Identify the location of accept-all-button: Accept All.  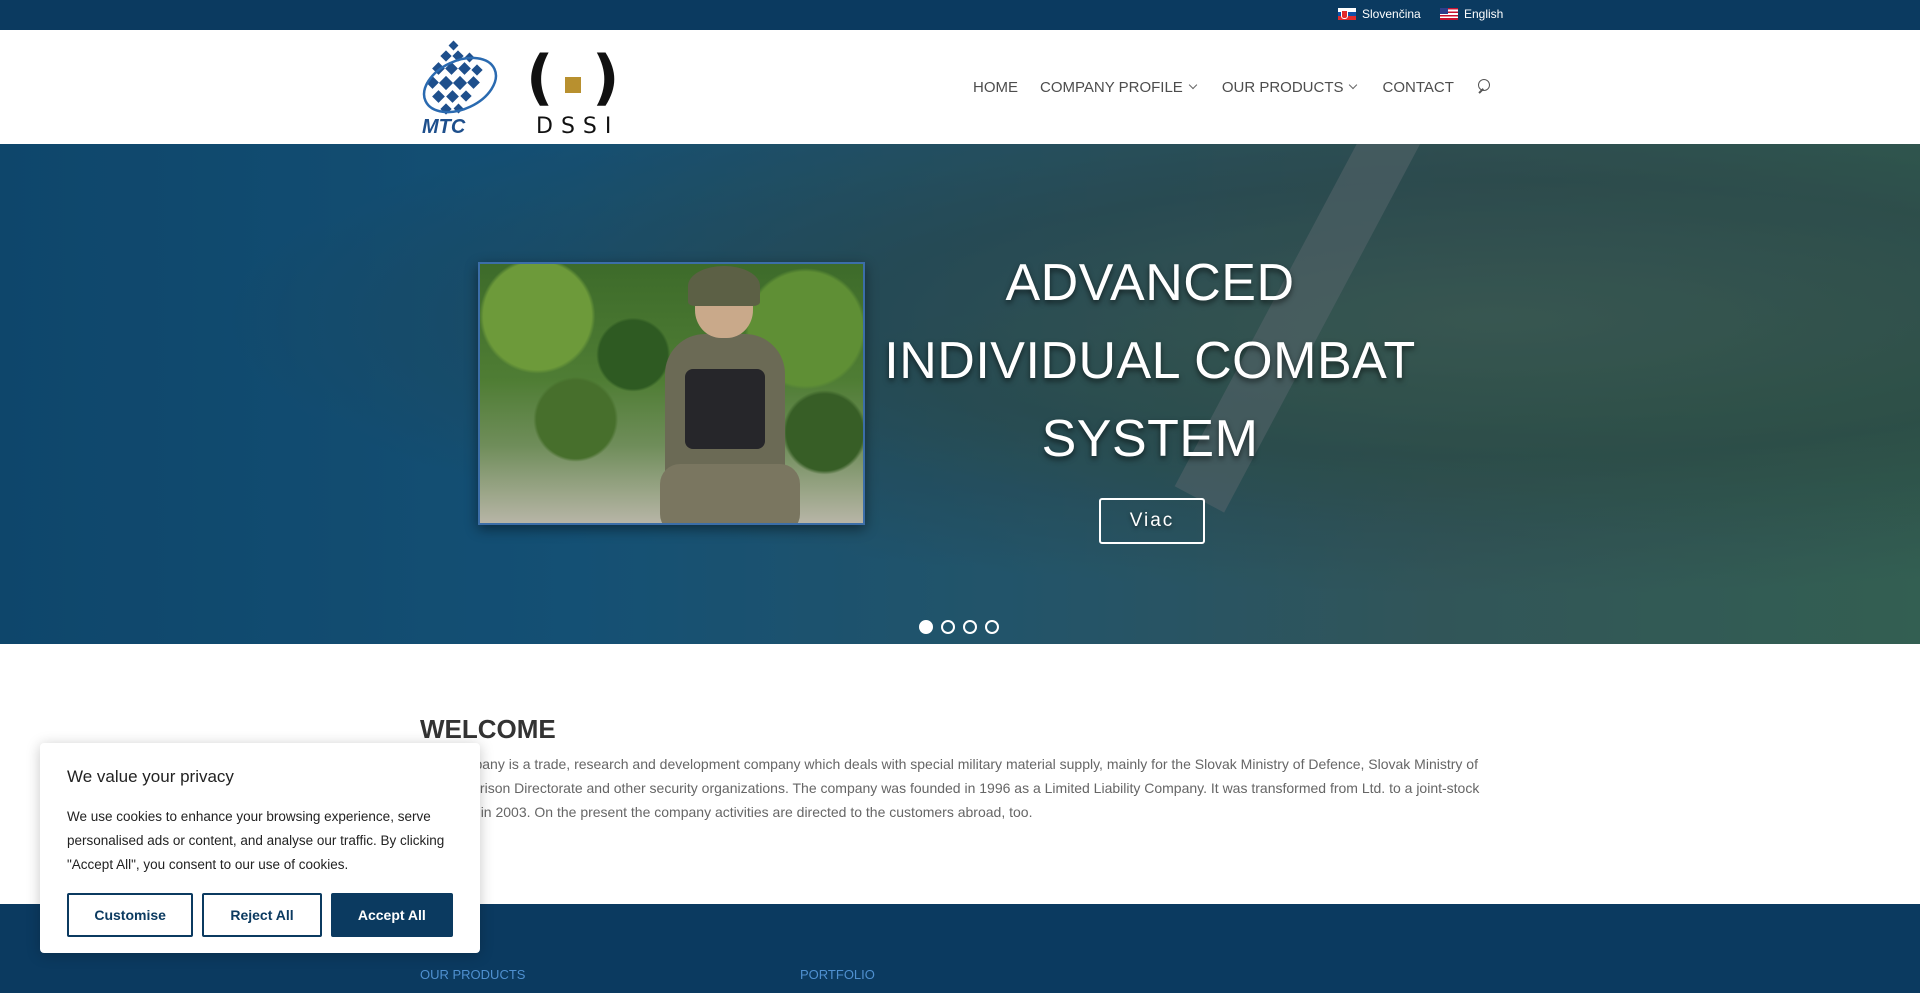
(391, 915).